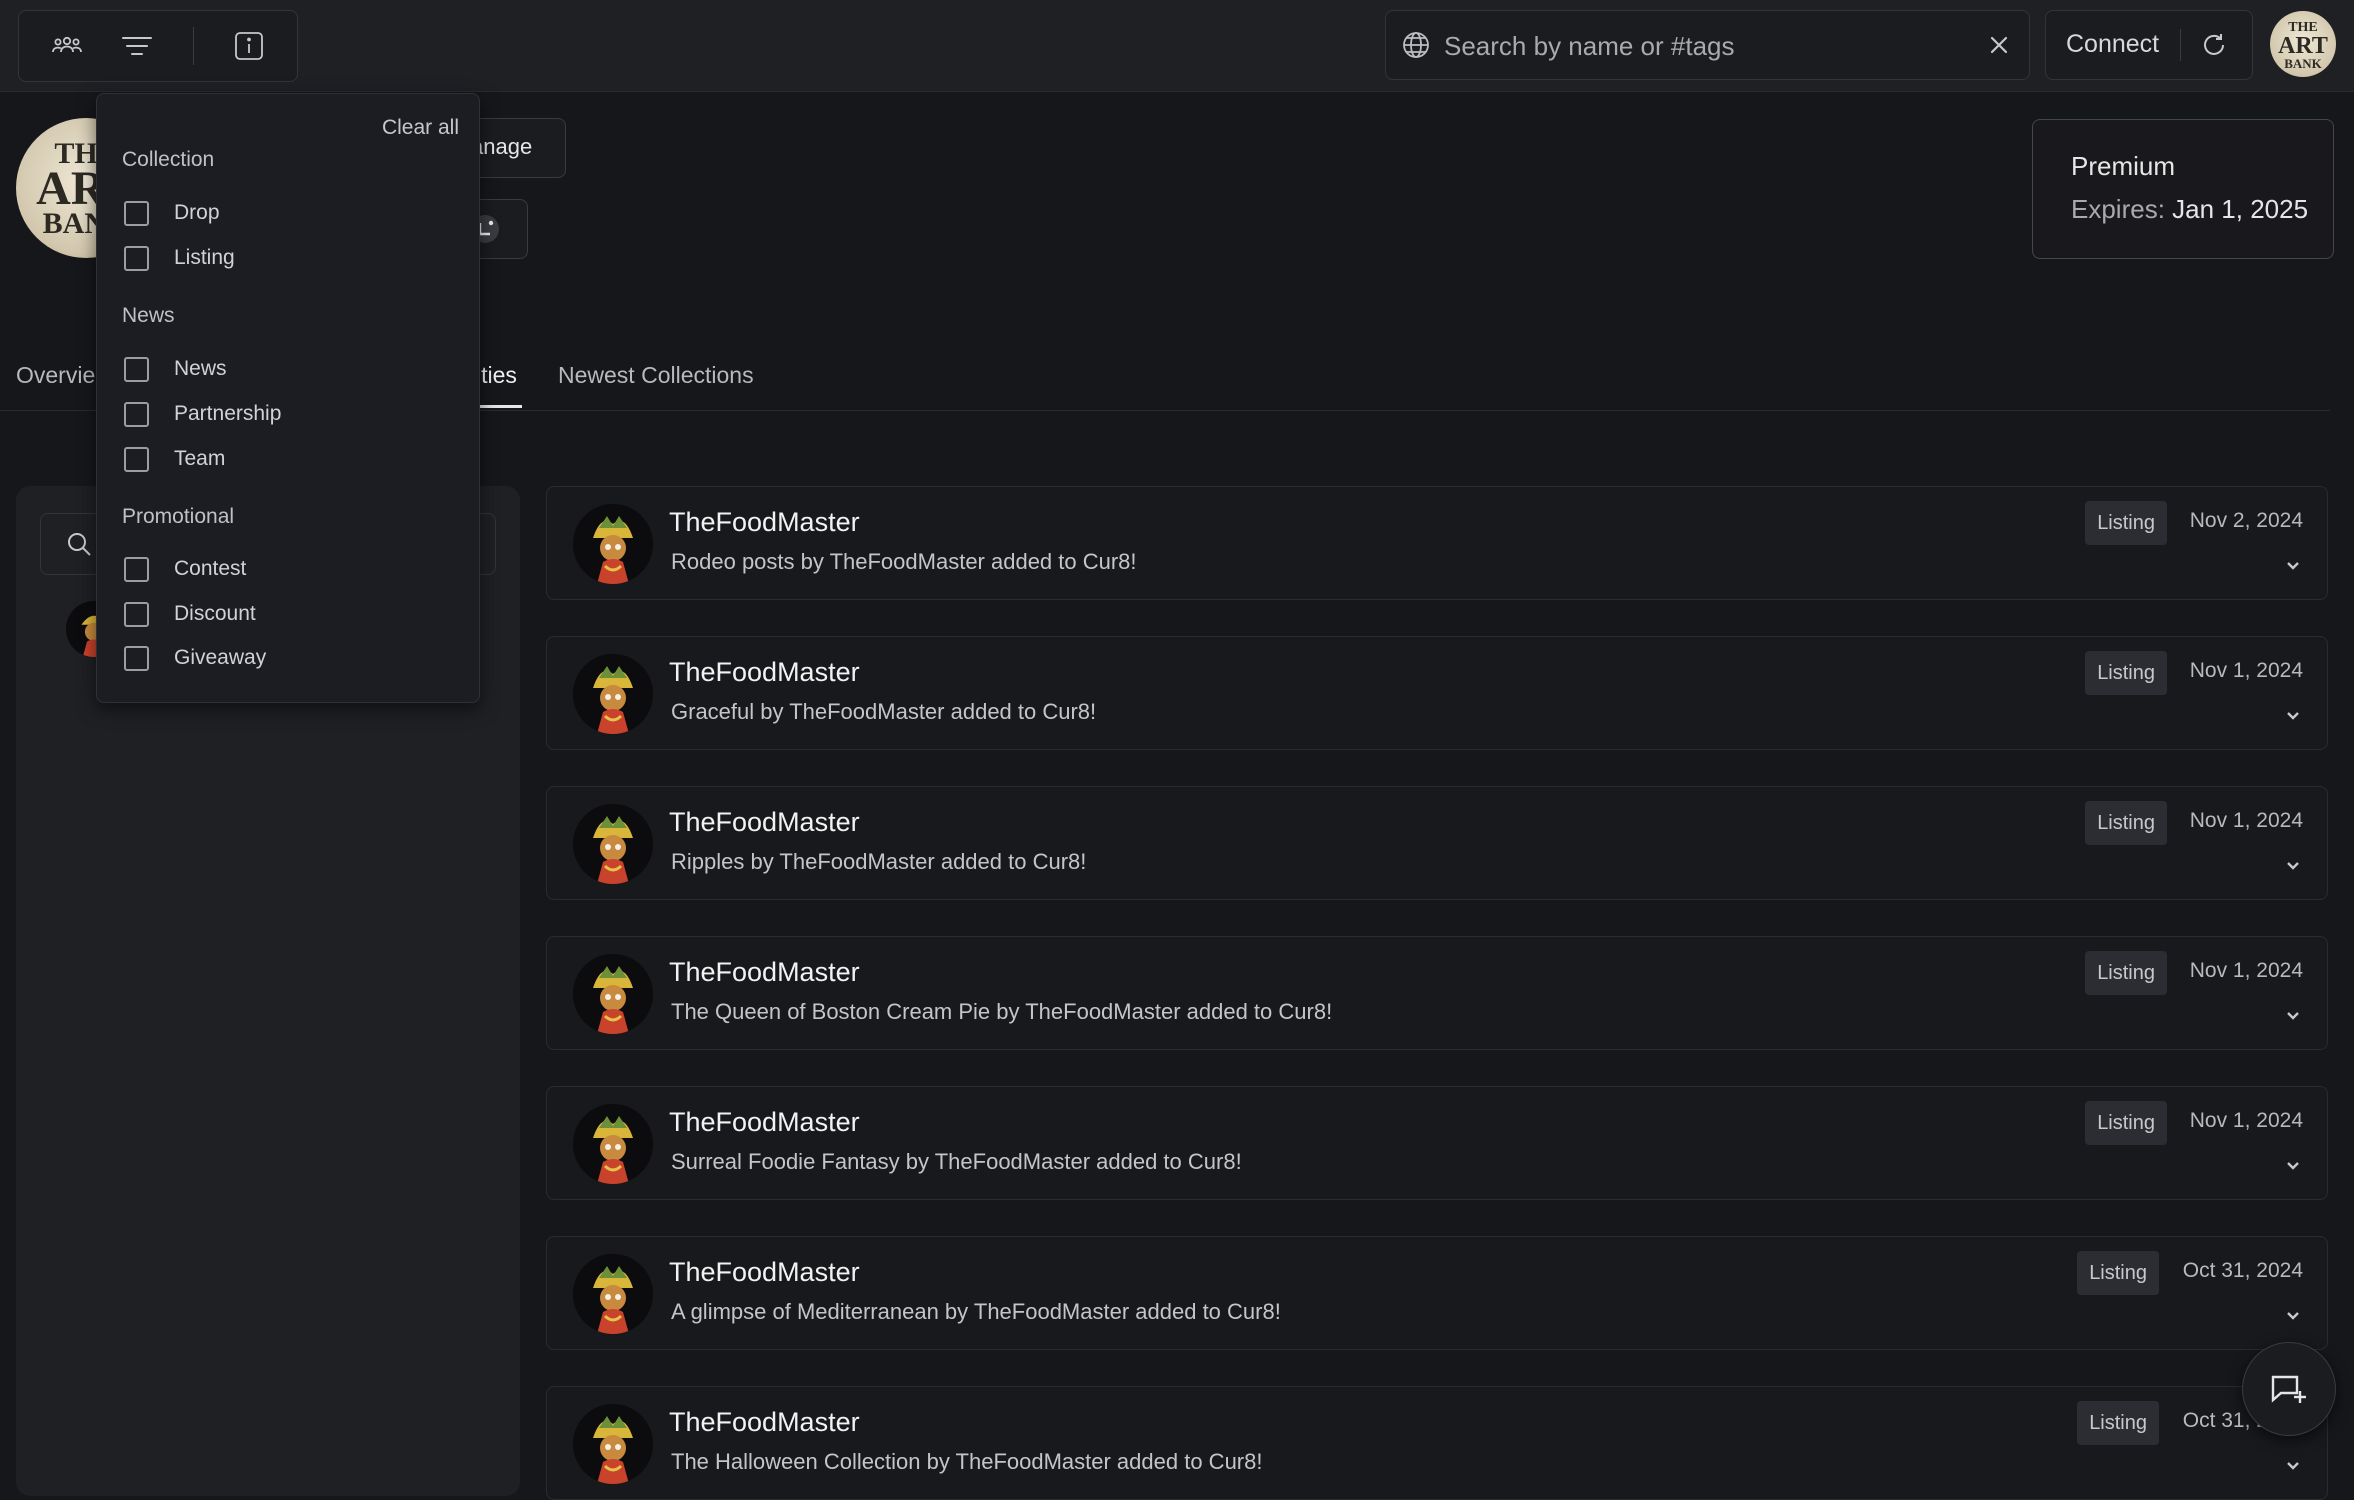 This screenshot has width=2354, height=1500. I want to click on activity-date: Oct 31, 2024, so click(2242, 1270).